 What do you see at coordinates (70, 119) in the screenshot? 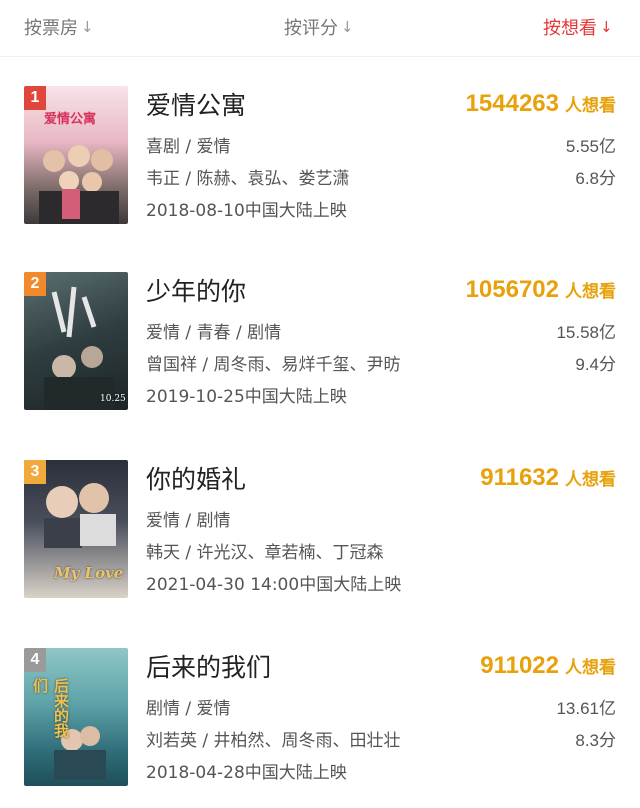
I see `poster-title-text: 爱情公寓` at bounding box center [70, 119].